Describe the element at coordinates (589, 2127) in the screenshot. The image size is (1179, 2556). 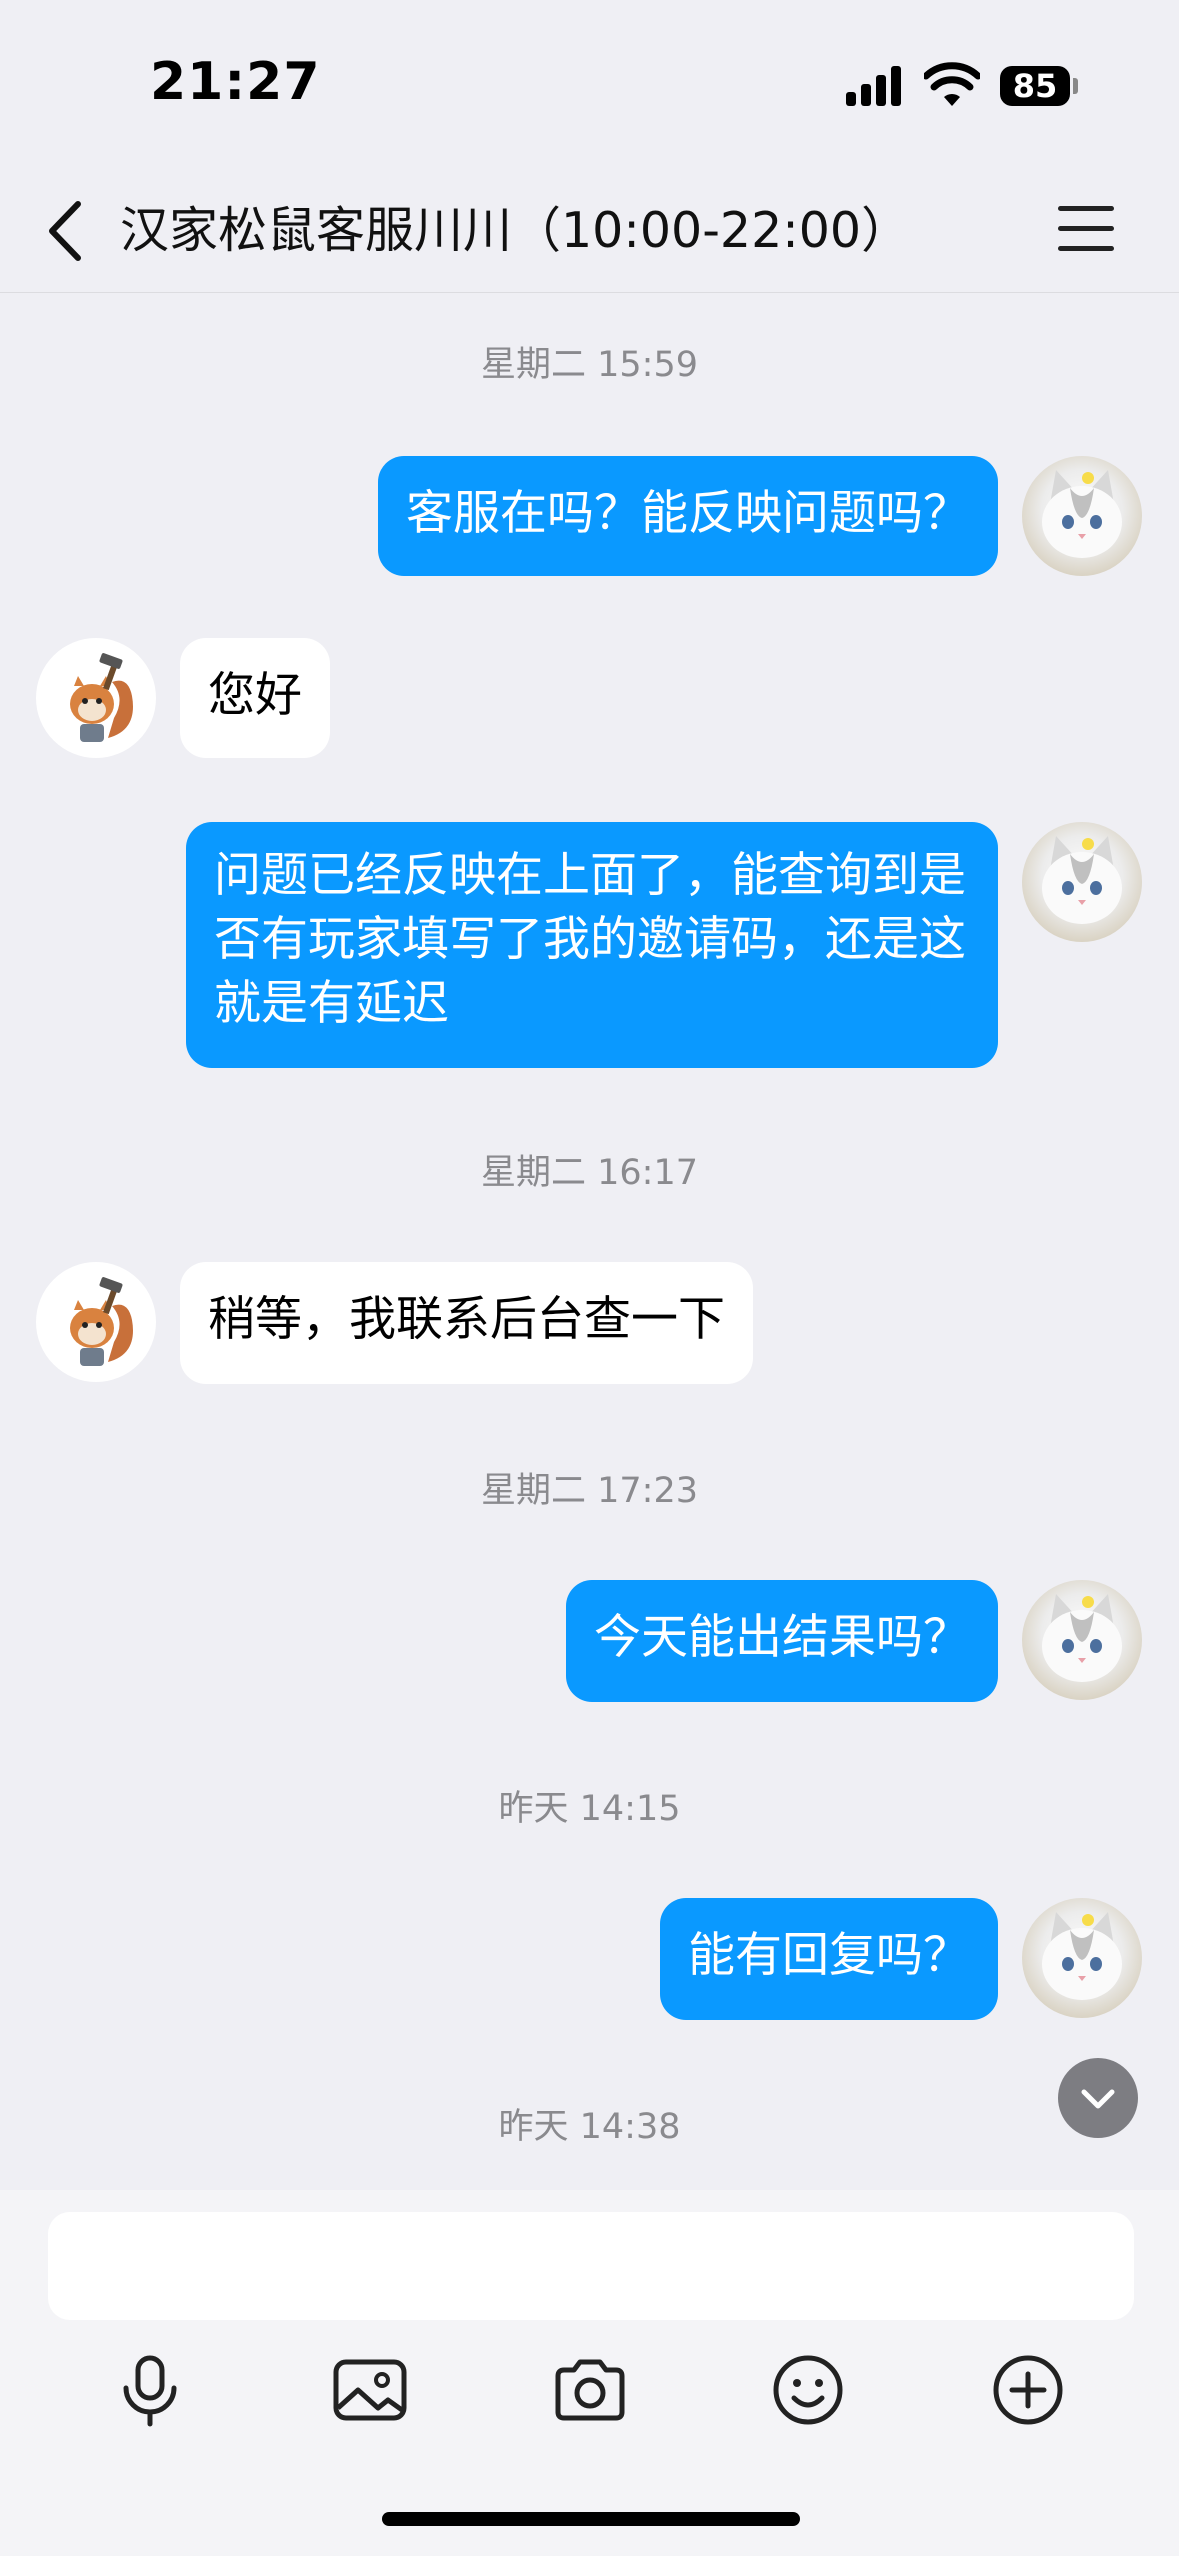
I see `timestamp: 昨天 14:38` at that location.